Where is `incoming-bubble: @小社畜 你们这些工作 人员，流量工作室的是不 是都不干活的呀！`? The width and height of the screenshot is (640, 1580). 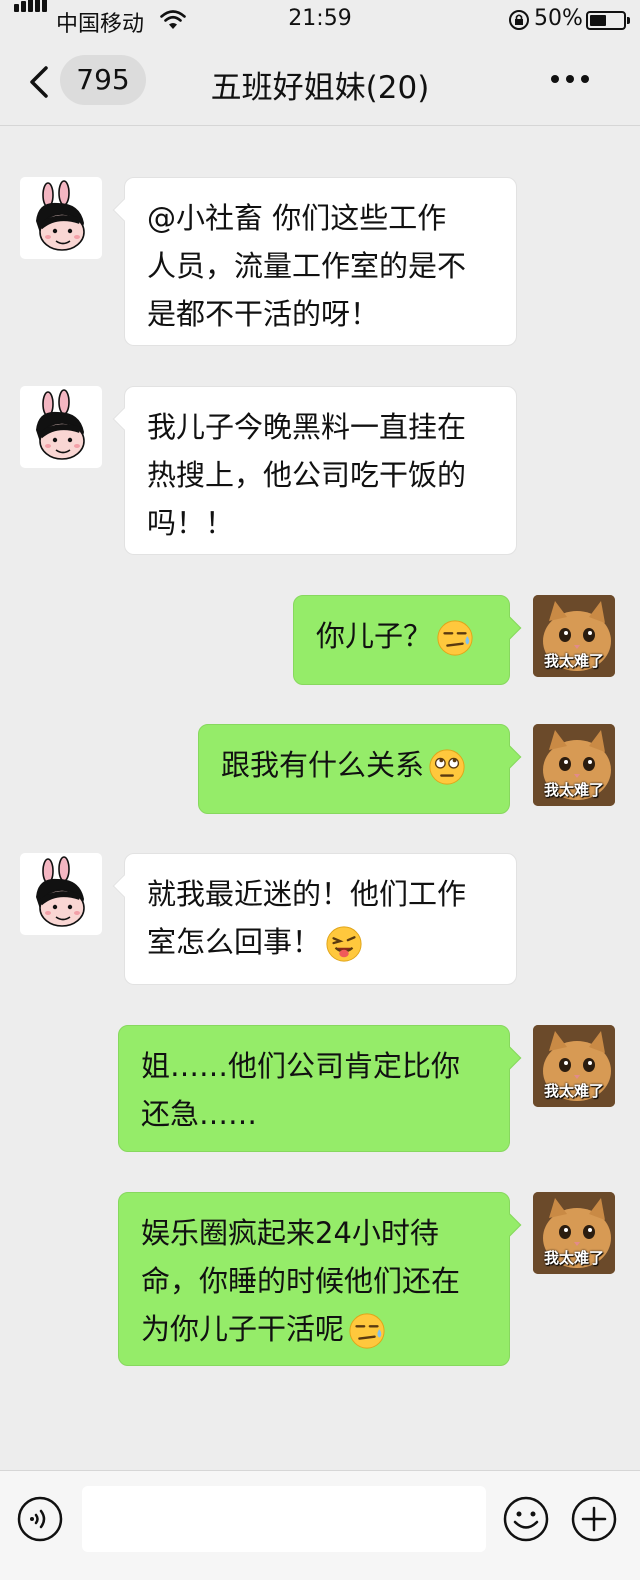 incoming-bubble: @小社畜 你们这些工作 人员，流量工作室的是不 是都不干活的呀！ is located at coordinates (314, 261).